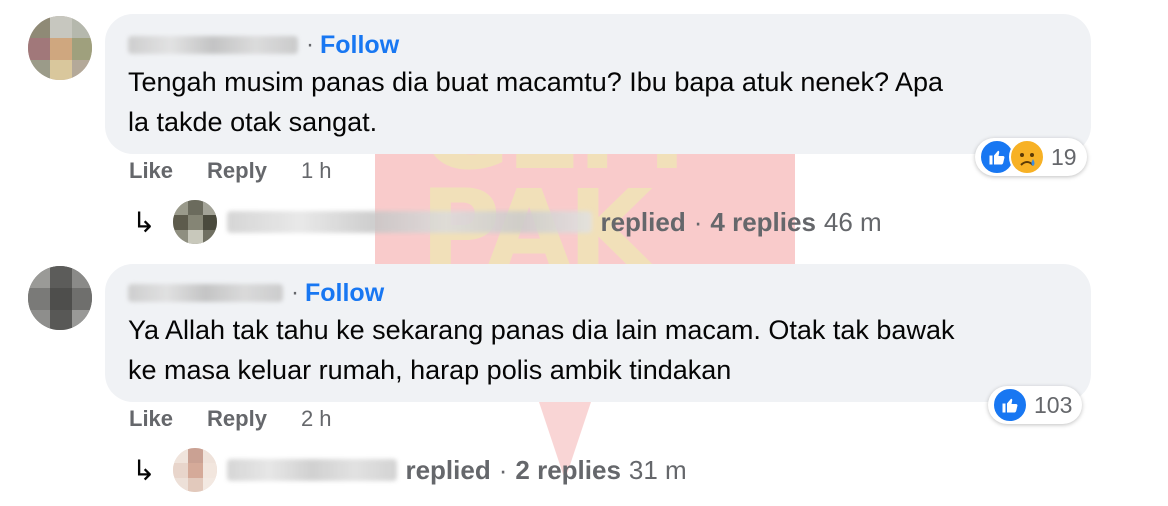 This screenshot has width=1168, height=506. What do you see at coordinates (316, 171) in the screenshot?
I see `timestamp: 1 h` at bounding box center [316, 171].